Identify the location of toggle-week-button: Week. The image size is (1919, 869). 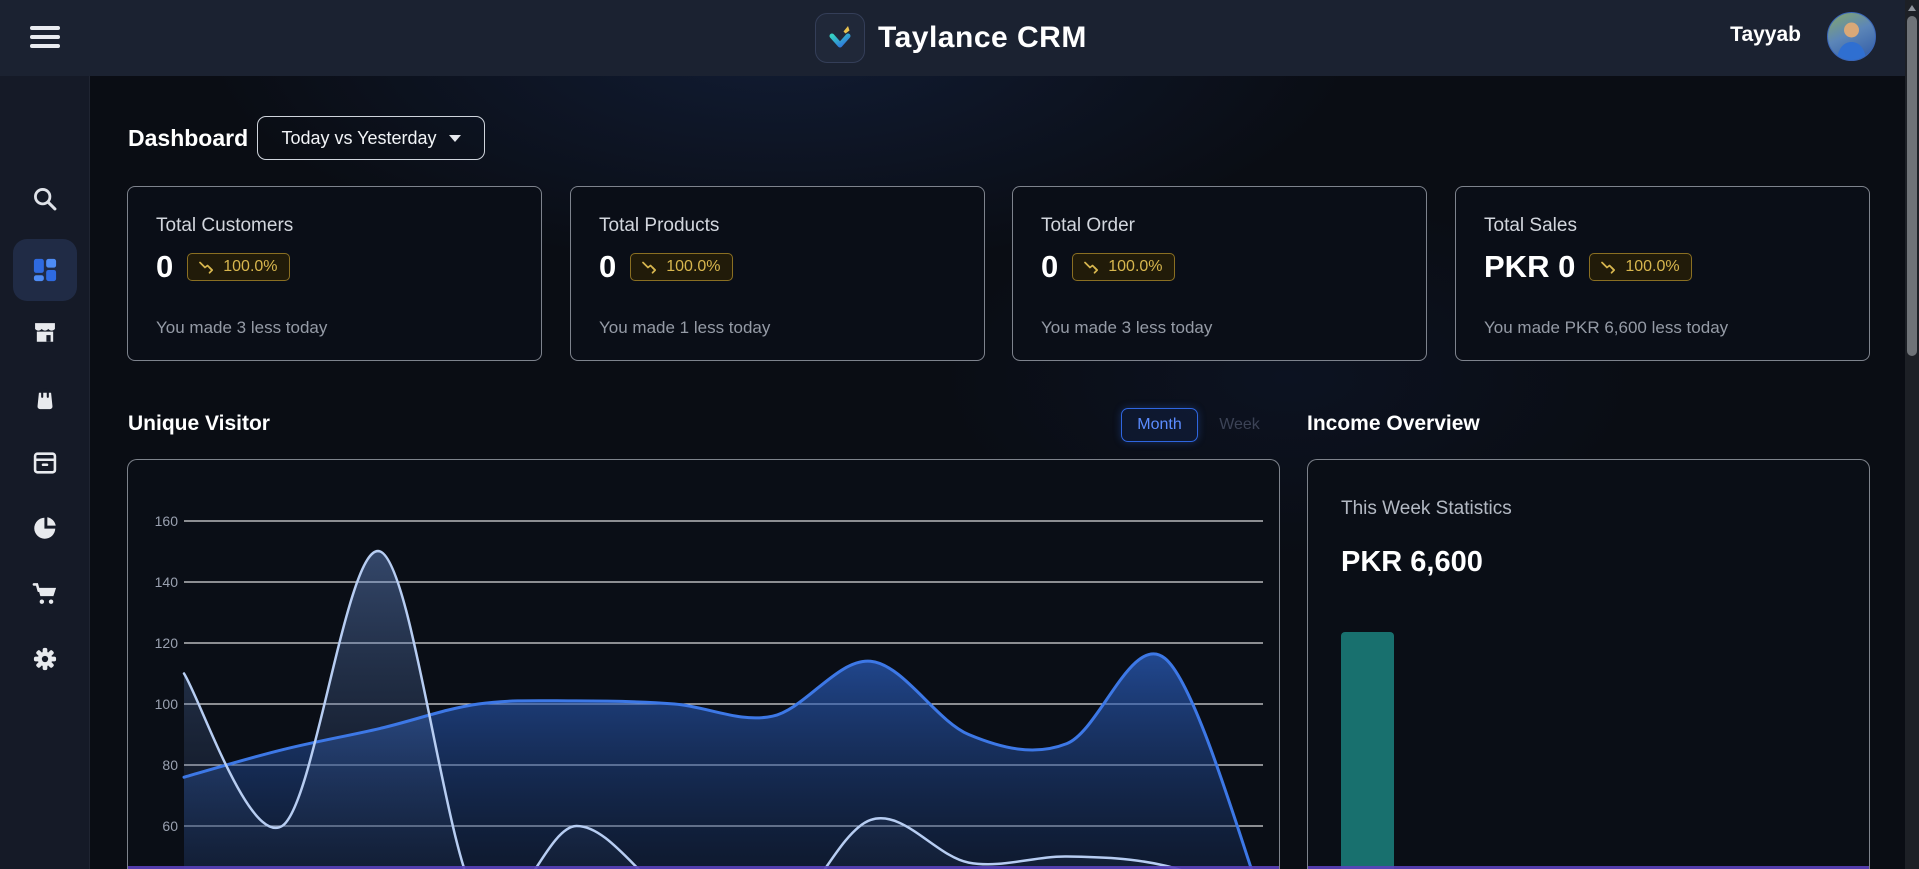
(1239, 425).